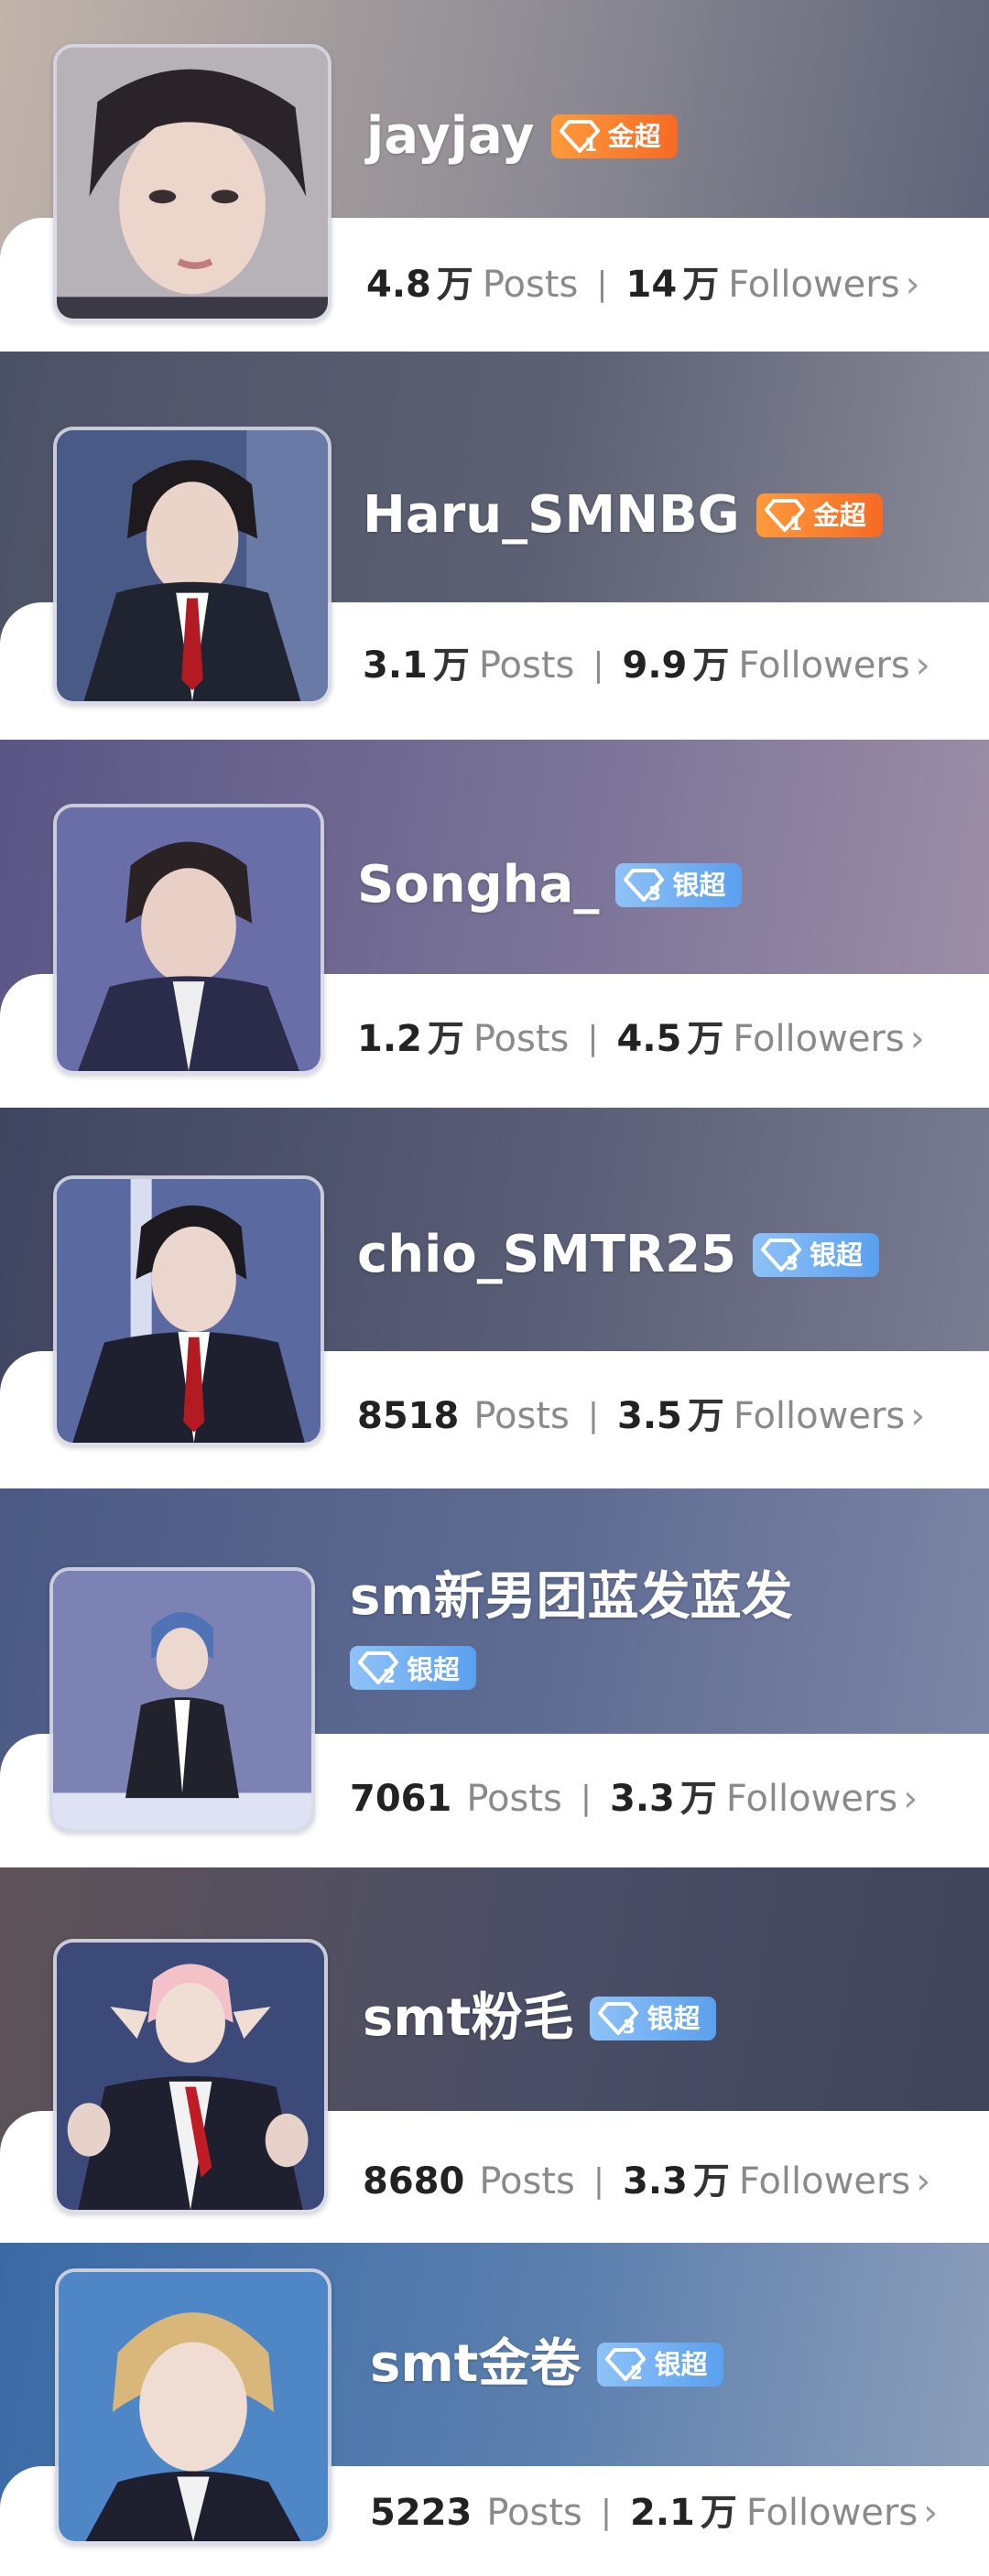 Image resolution: width=989 pixels, height=2576 pixels. I want to click on account-card-smt-pink-hair: smt粉毛 3 银超 8680 Posts | 3.3 万 Followers ›, so click(494, 2055).